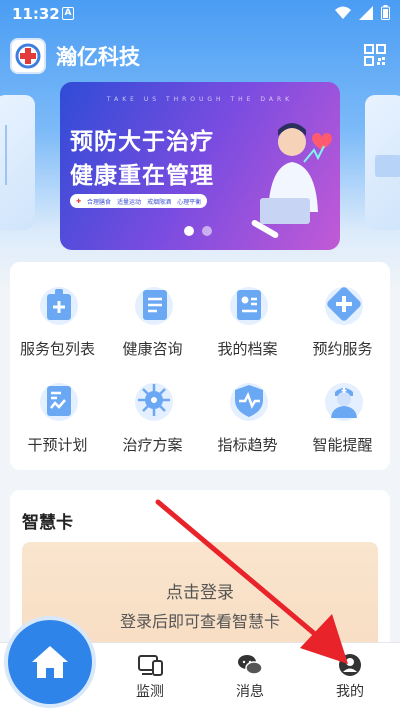  Describe the element at coordinates (36, 14) in the screenshot. I see `status-time: 11:32` at that location.